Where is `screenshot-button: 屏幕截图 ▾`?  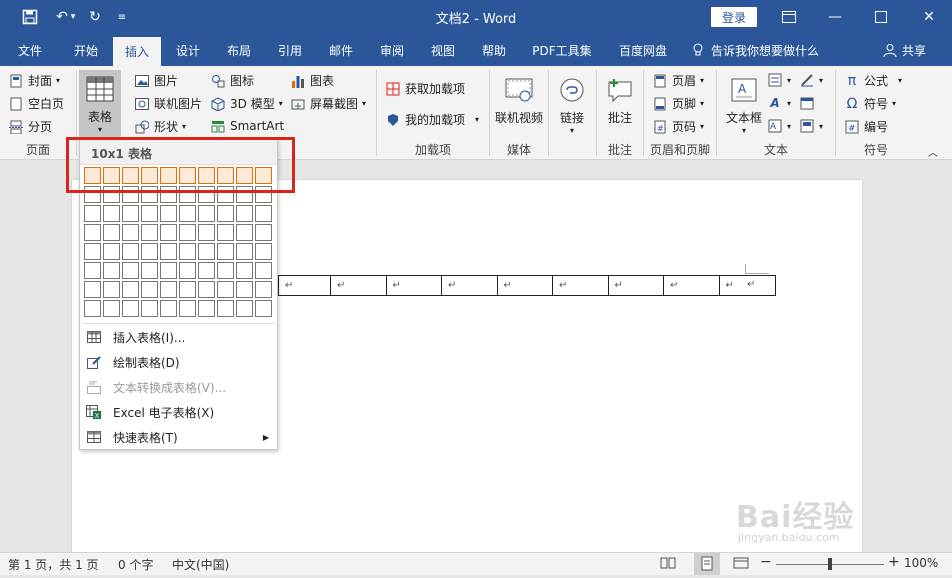 screenshot-button: 屏幕截图 ▾ is located at coordinates (328, 103).